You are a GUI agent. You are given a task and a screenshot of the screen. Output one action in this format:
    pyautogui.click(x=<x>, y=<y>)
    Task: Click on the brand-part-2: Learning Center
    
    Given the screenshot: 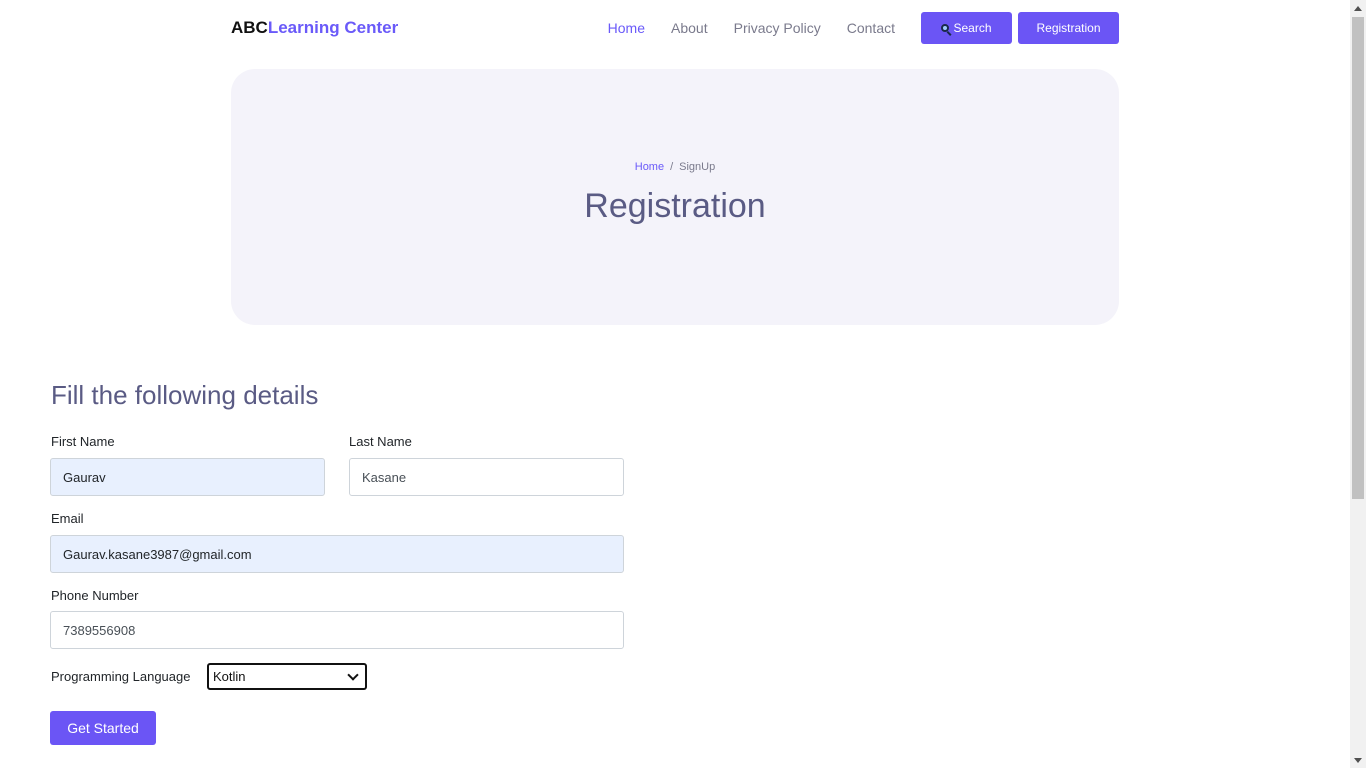 What is the action you would take?
    pyautogui.click(x=333, y=27)
    